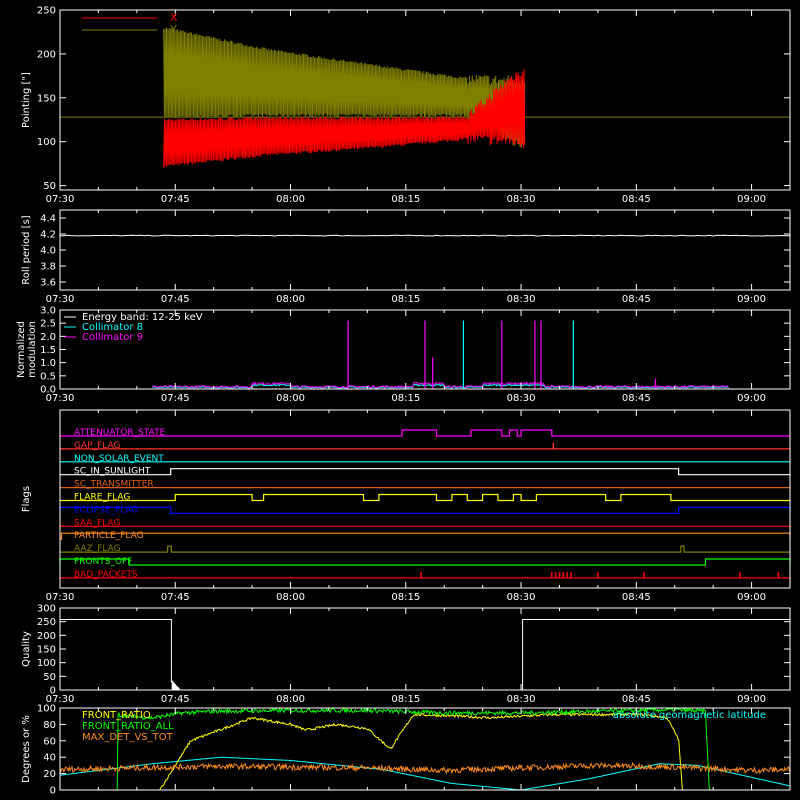 The width and height of the screenshot is (800, 800). I want to click on y-tick-label: 1.5, so click(48, 350).